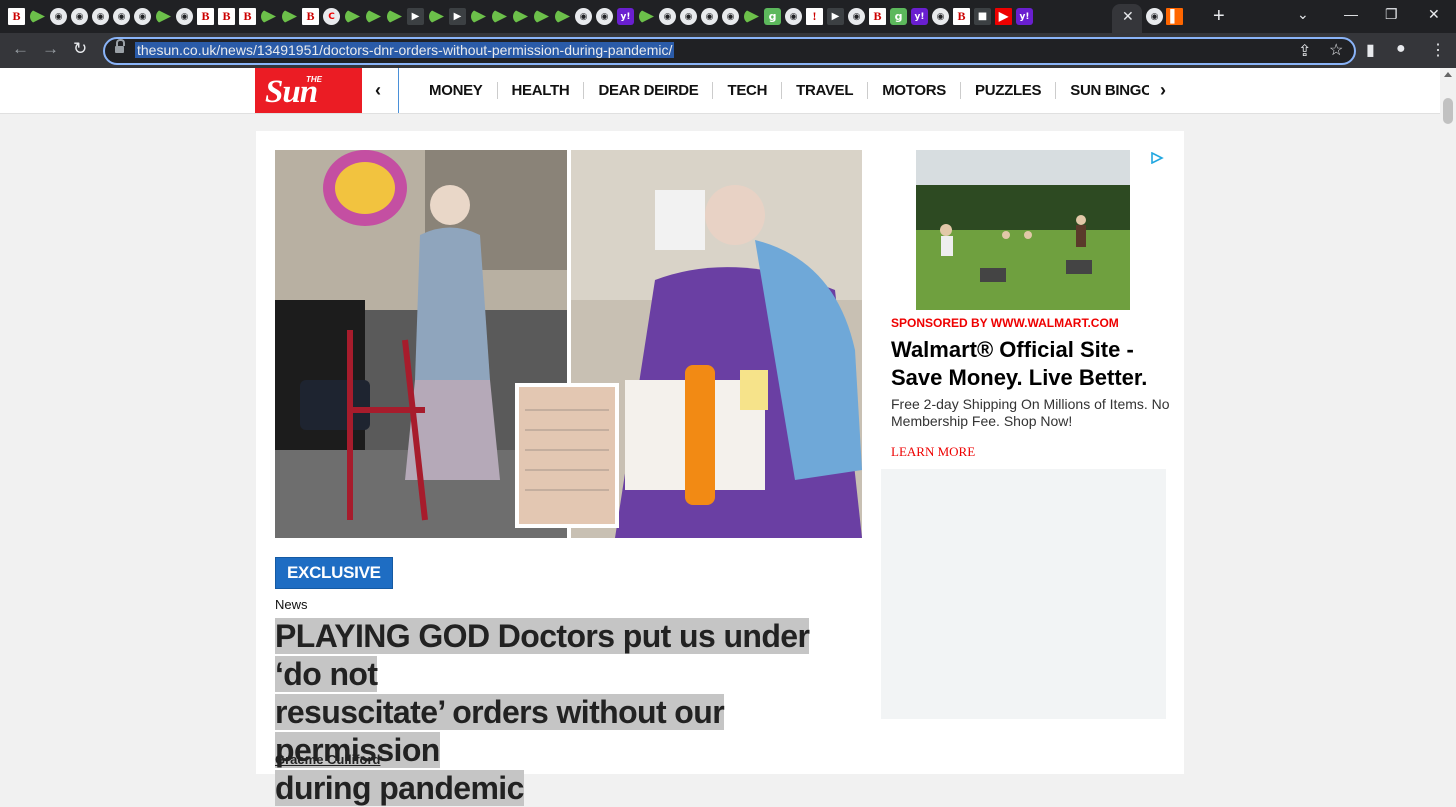 The width and height of the screenshot is (1456, 807). Describe the element at coordinates (1434, 14) in the screenshot. I see `close-window-icon: ✕` at that location.